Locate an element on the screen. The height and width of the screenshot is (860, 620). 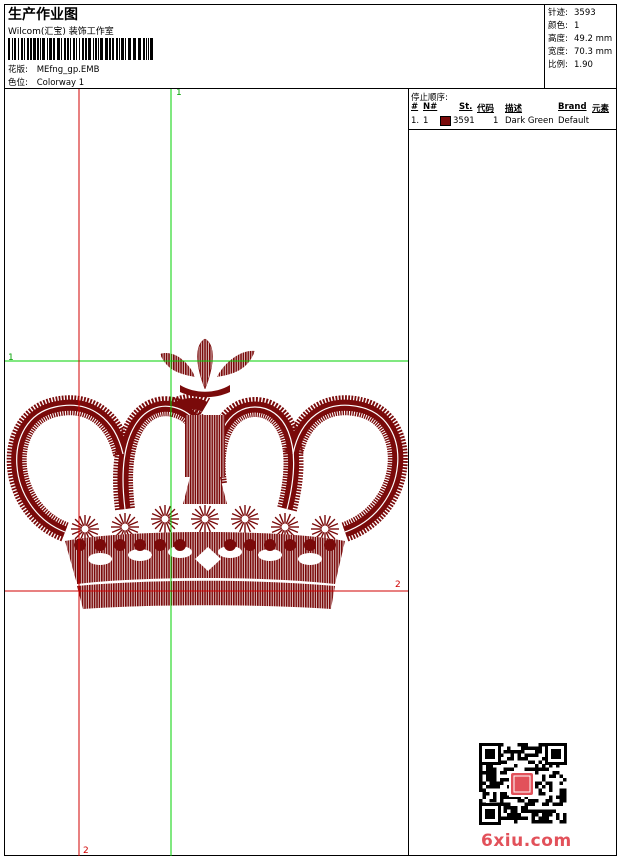
colors-stat: 颜色: 1 is located at coordinates (563, 25).